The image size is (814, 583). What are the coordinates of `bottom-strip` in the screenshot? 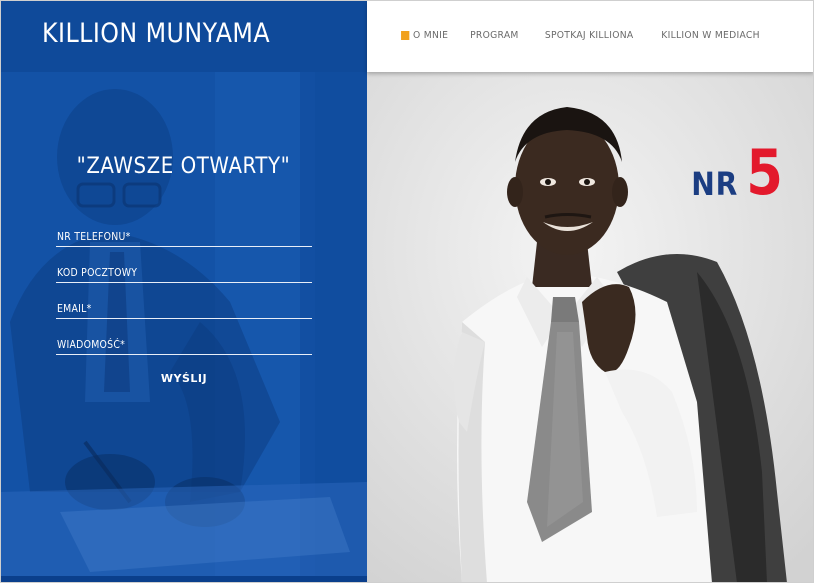 It's located at (183, 579).